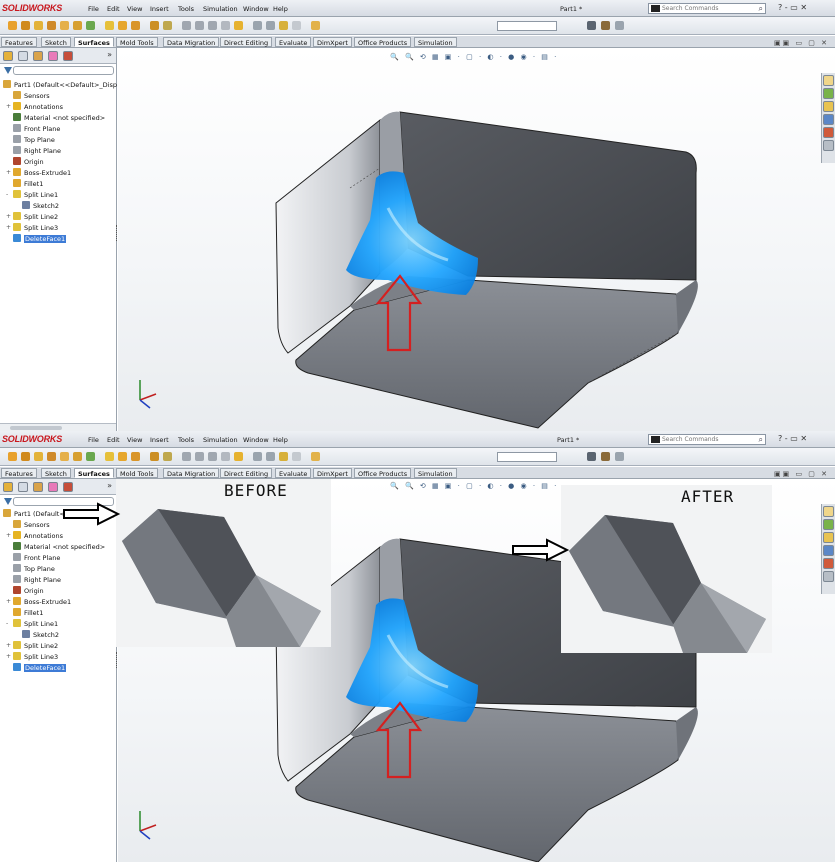  What do you see at coordinates (137, 42) in the screenshot?
I see `tab-mold-tools: Mold Tools` at bounding box center [137, 42].